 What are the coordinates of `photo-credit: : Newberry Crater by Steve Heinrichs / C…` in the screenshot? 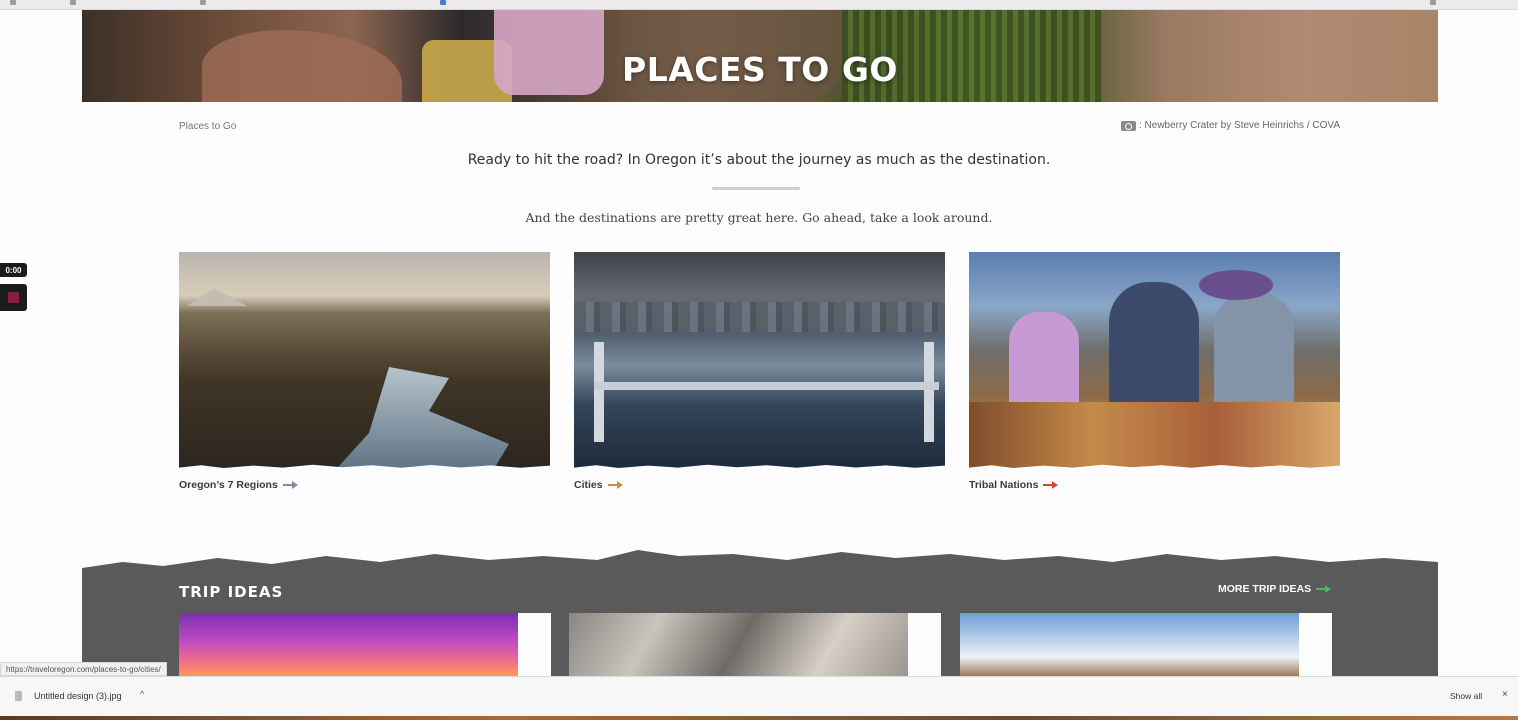 It's located at (1230, 125).